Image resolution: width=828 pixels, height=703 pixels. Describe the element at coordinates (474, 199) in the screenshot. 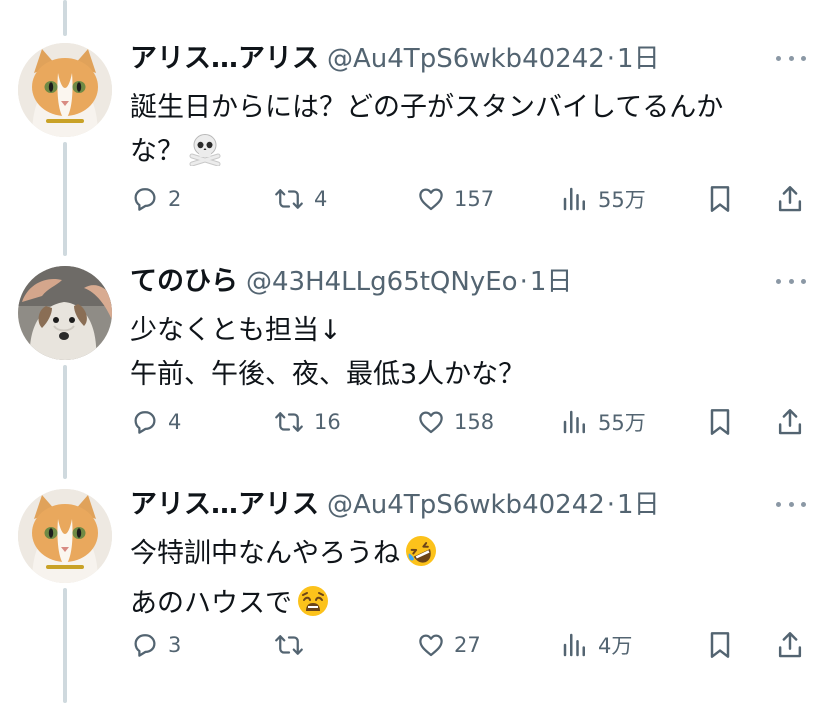

I see `like-count: 157` at that location.